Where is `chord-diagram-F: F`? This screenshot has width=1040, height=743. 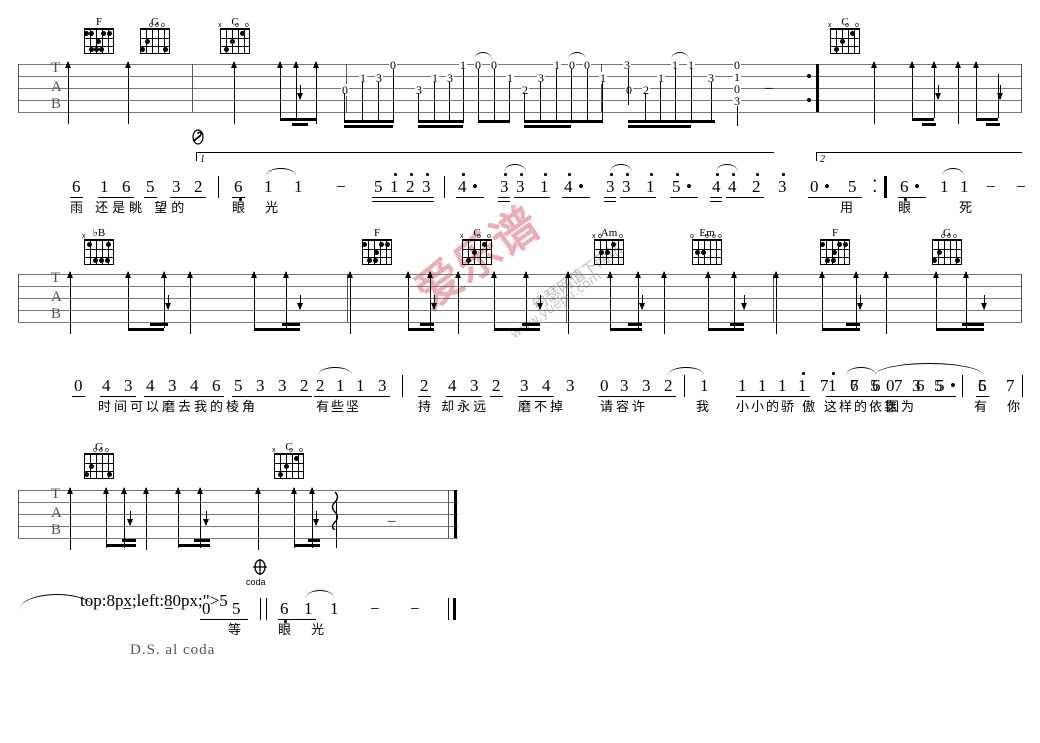
chord-diagram-F: F is located at coordinates (99, 35).